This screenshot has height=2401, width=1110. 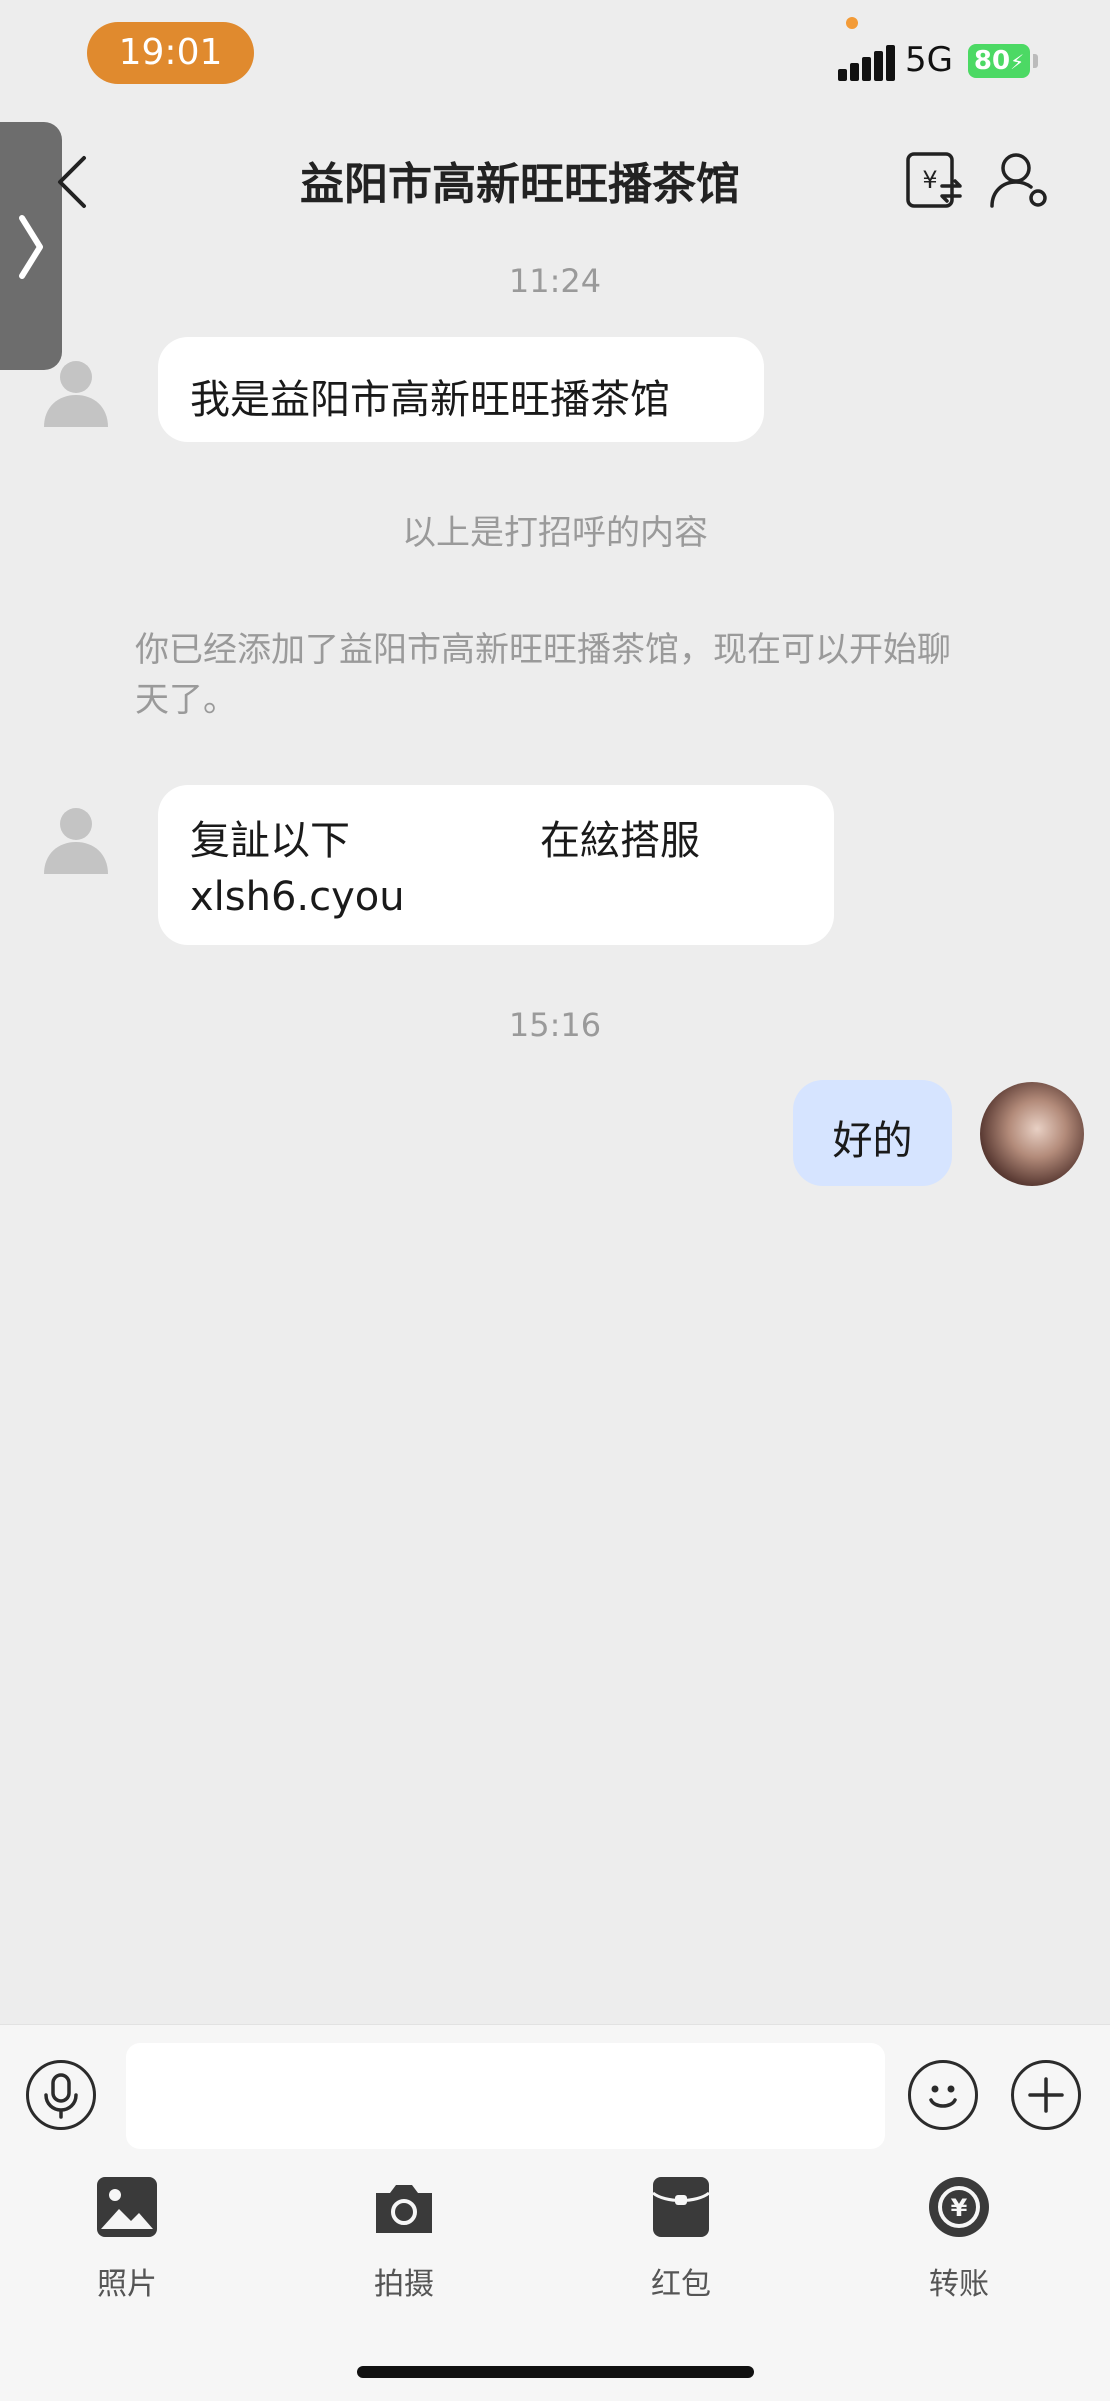 What do you see at coordinates (505, 2096) in the screenshot?
I see `message-input` at bounding box center [505, 2096].